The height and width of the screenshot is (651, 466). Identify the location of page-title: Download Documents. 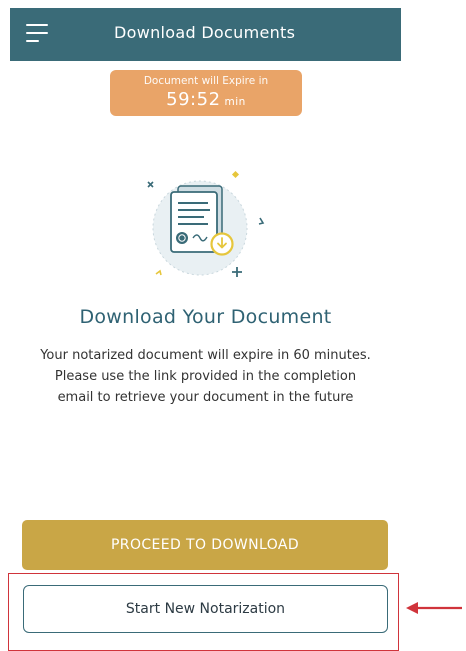
(205, 32).